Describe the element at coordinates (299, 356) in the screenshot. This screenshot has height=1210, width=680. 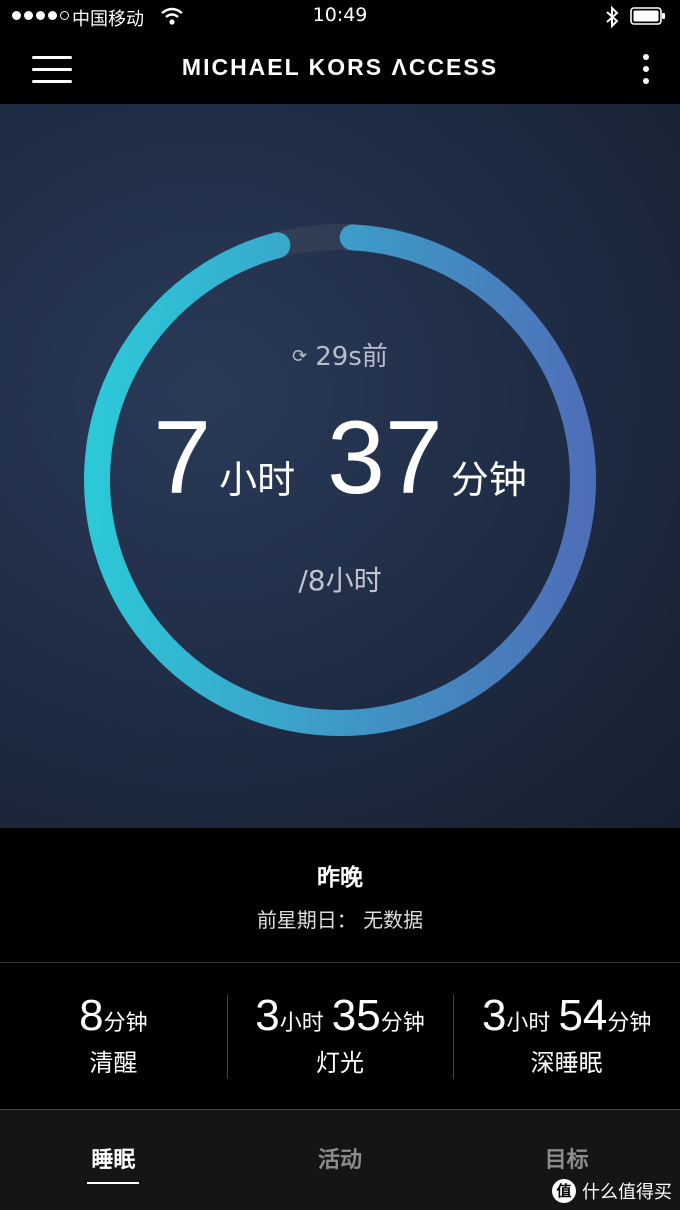
I see `sync-icon: ⟳` at that location.